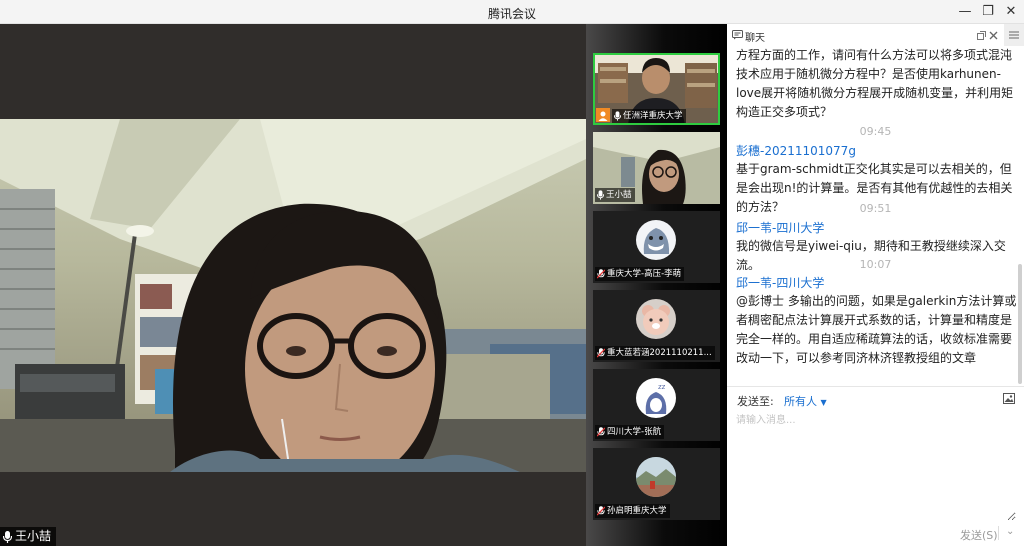  I want to click on participant-label: 四川大学-张航, so click(630, 432).